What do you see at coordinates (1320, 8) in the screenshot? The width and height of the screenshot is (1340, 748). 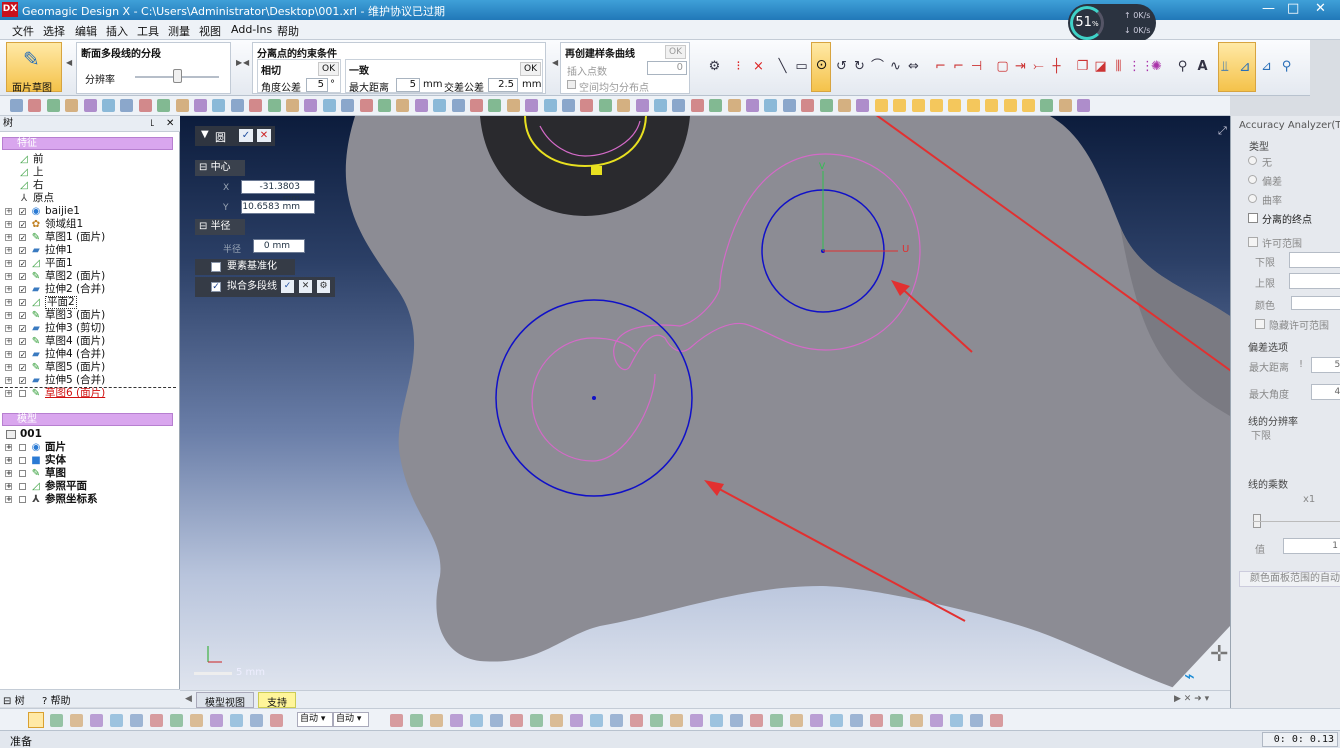 I see `close-button: ✕` at bounding box center [1320, 8].